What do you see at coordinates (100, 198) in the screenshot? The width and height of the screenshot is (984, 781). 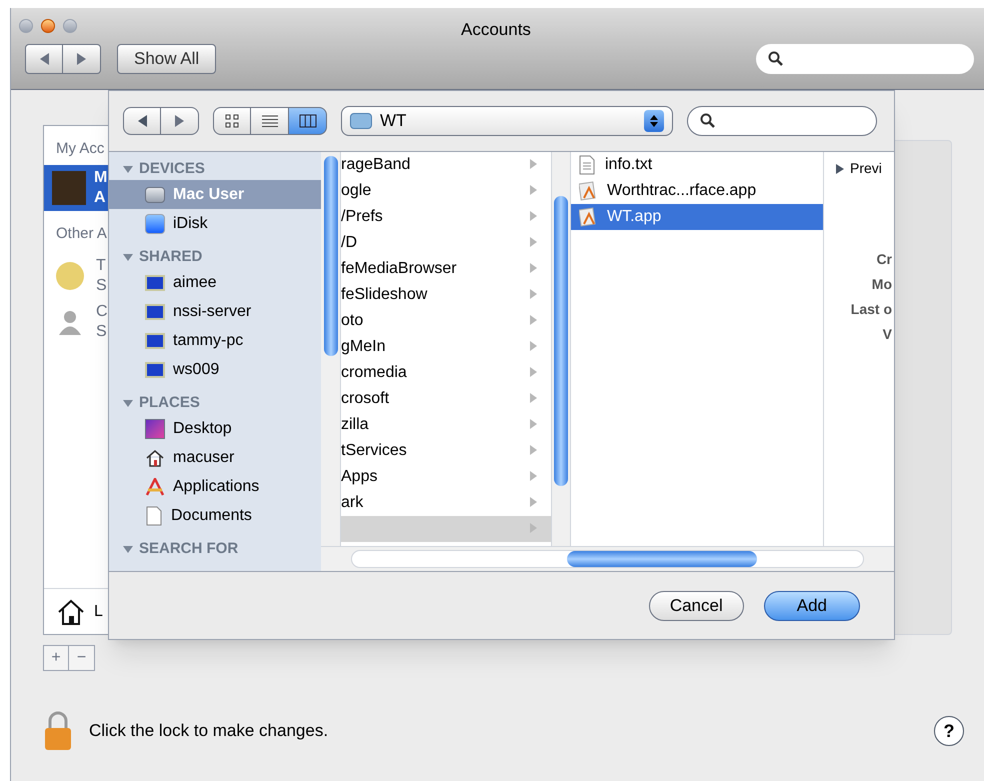 I see `account-type: A` at bounding box center [100, 198].